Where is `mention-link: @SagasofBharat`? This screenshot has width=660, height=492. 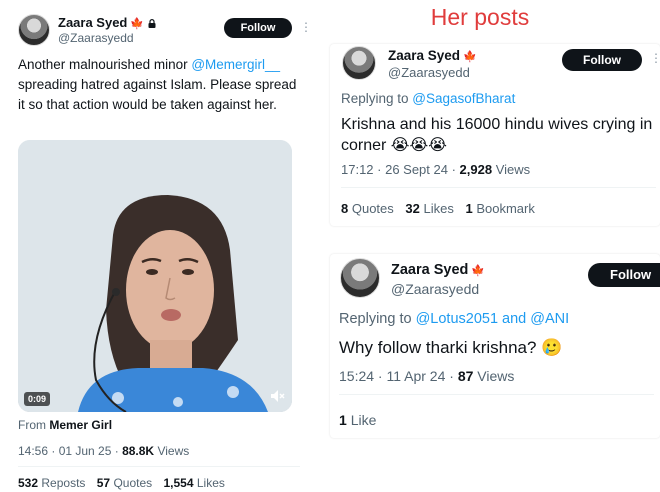
mention-link: @SagasofBharat is located at coordinates (463, 98).